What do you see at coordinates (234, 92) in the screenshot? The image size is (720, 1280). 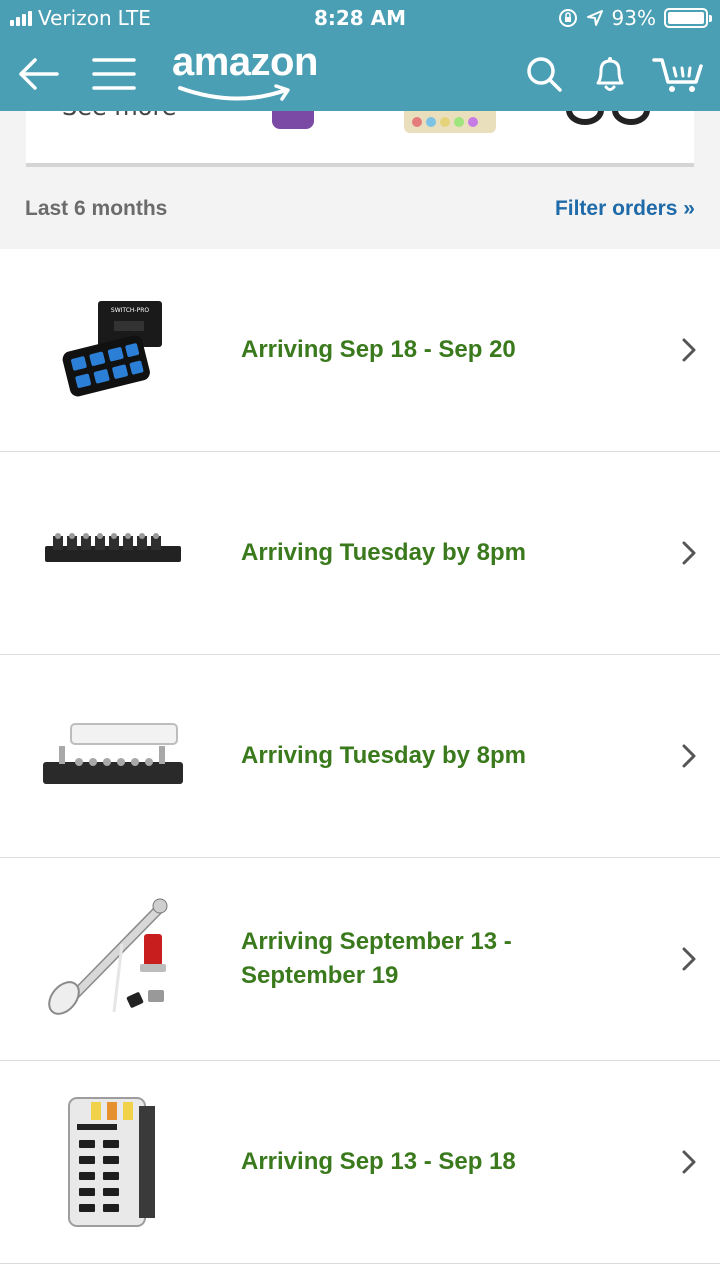 I see `logo-smile-icon` at bounding box center [234, 92].